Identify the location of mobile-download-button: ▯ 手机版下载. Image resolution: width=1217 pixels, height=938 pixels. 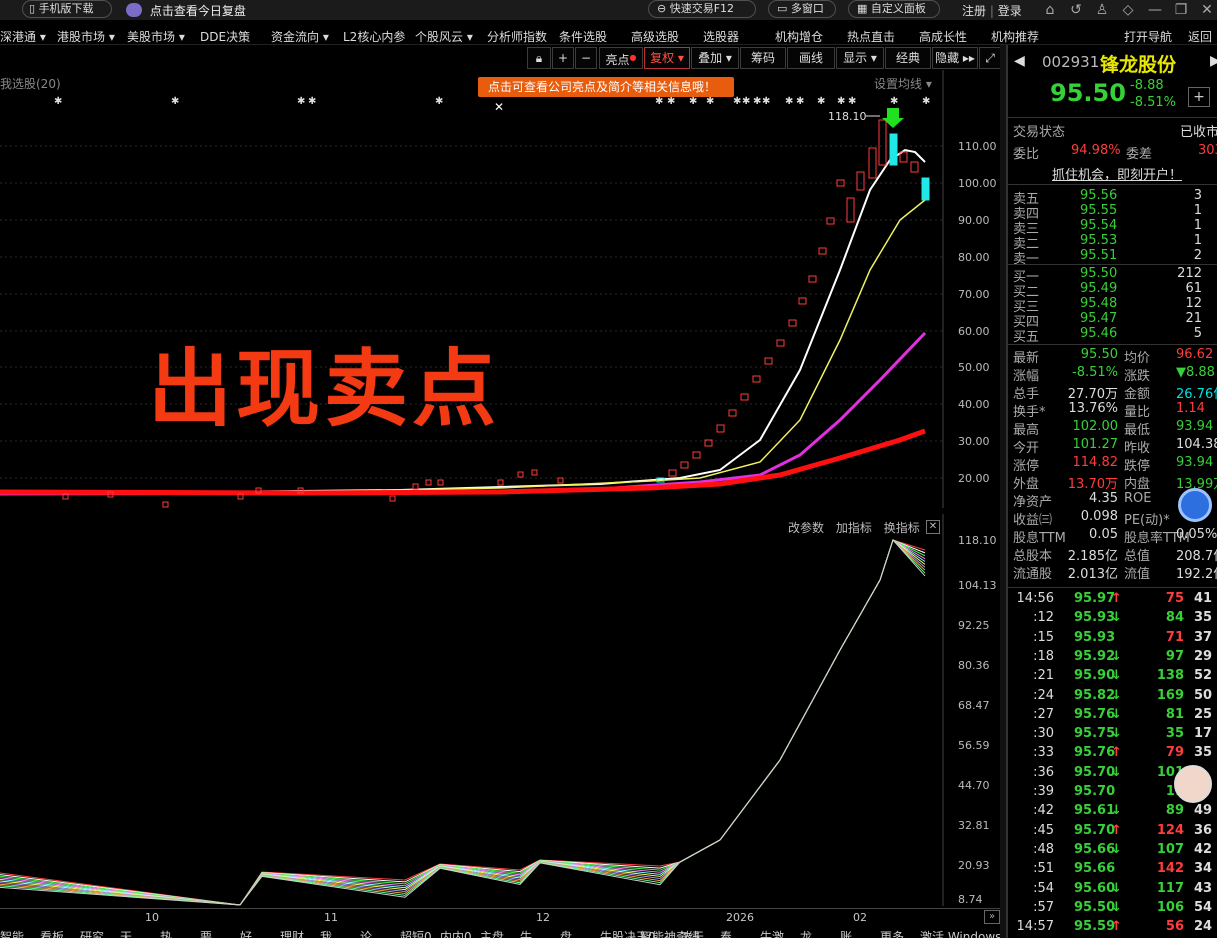
(67, 9).